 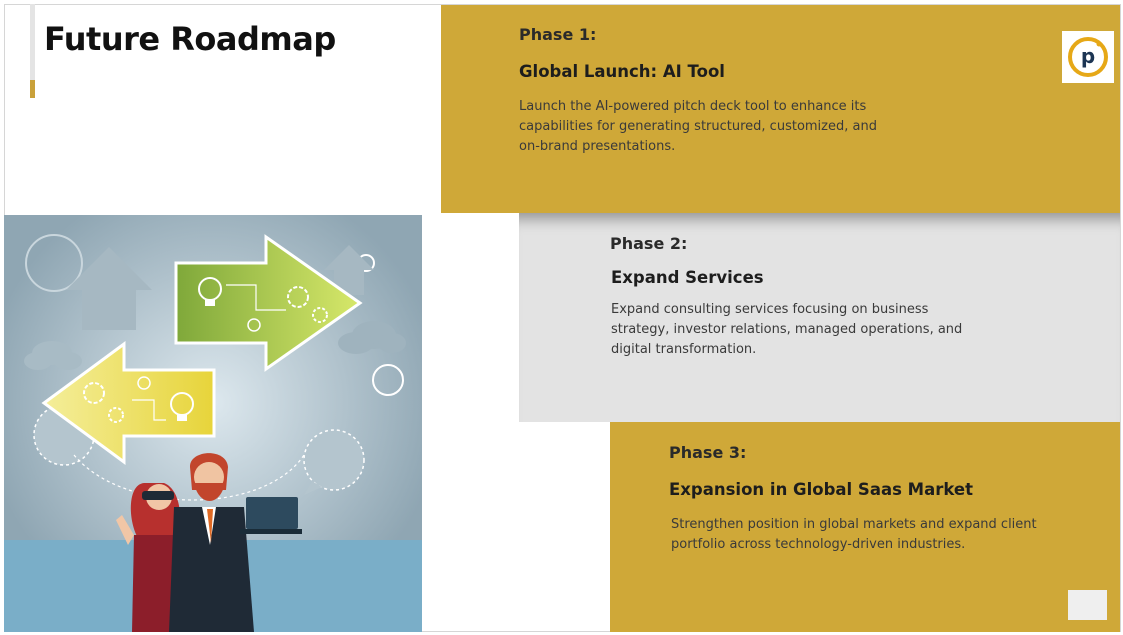 I want to click on vr-headset-icon, so click(x=158, y=495).